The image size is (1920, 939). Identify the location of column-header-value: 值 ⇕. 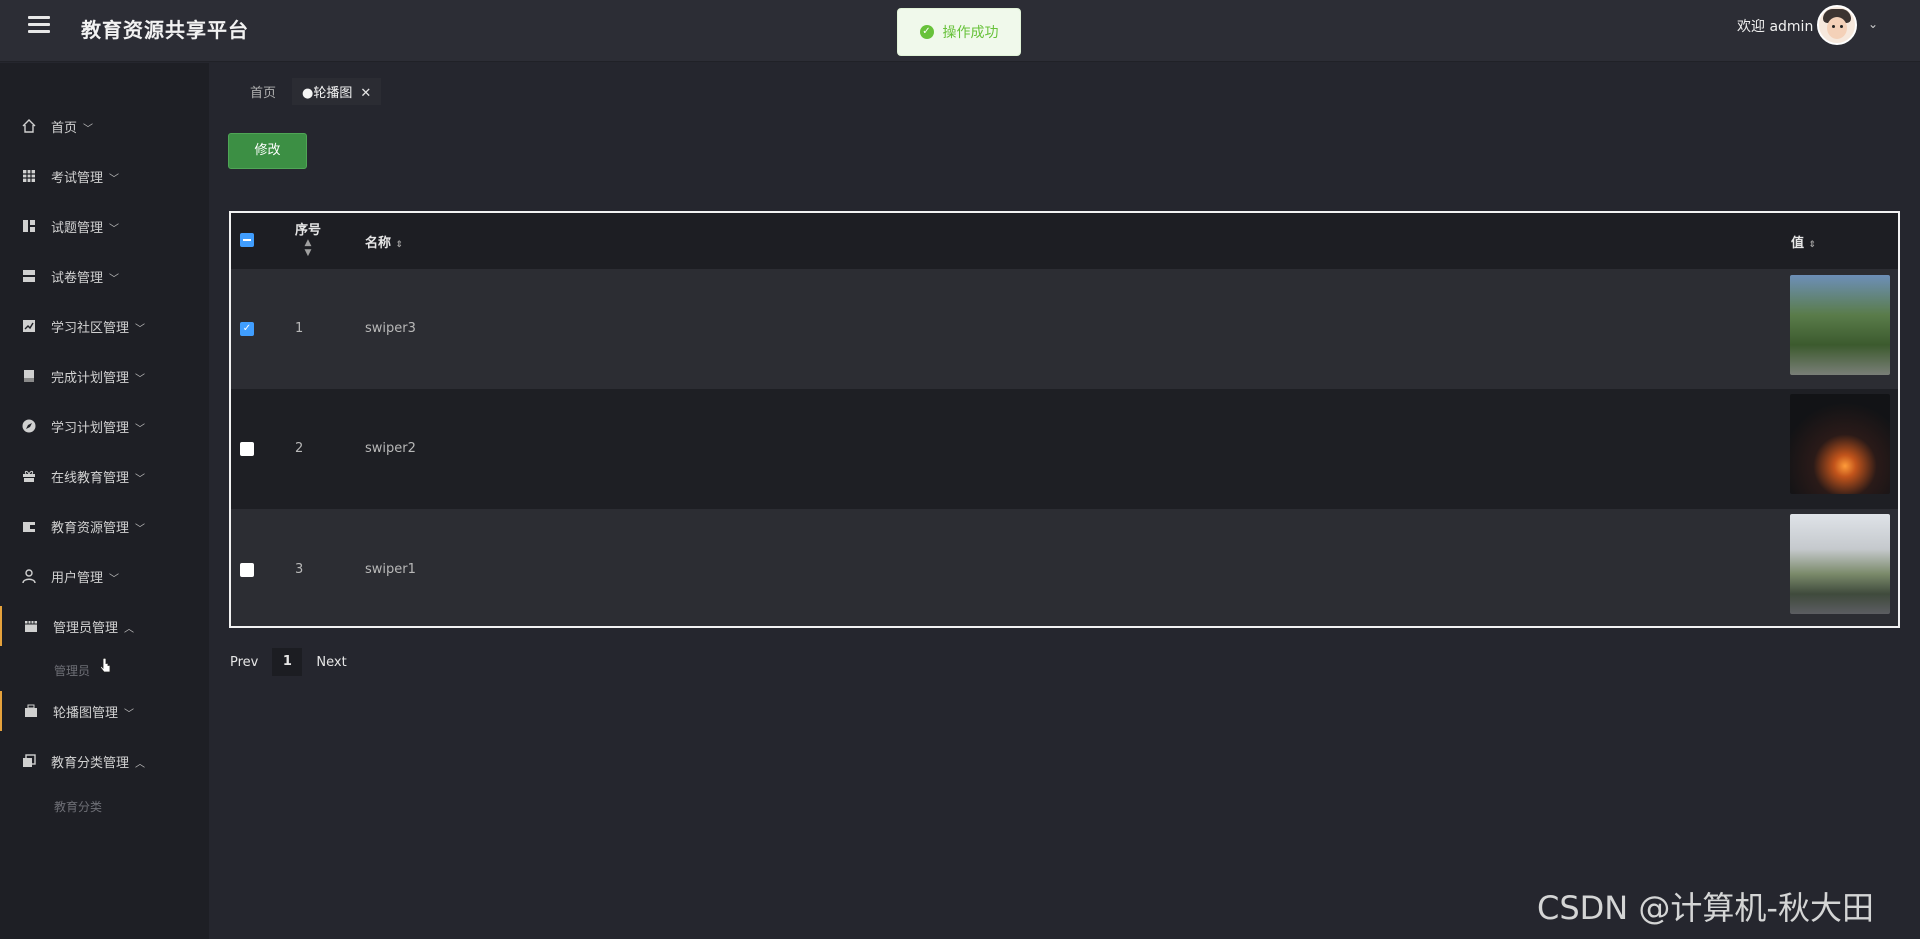
(1803, 241).